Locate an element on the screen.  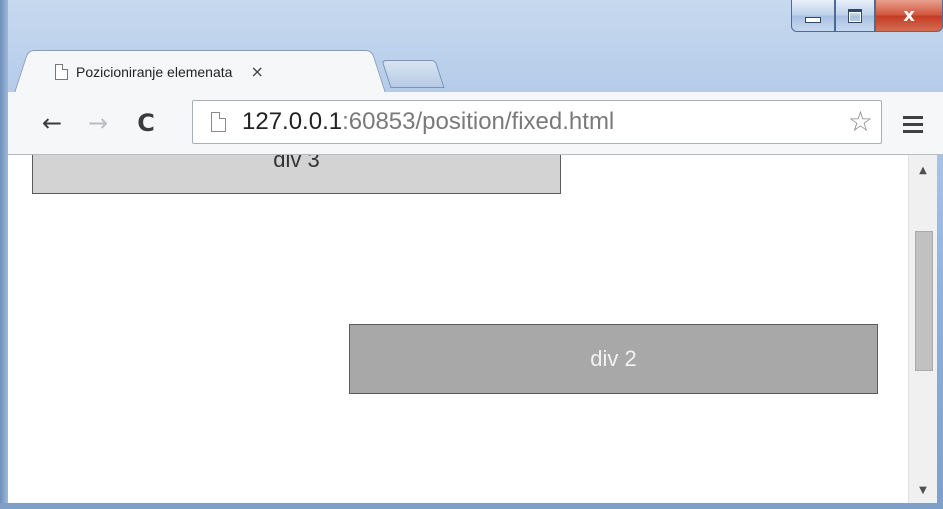
tab-strip: Pozicioniranje elemenata × is located at coordinates (475, 66).